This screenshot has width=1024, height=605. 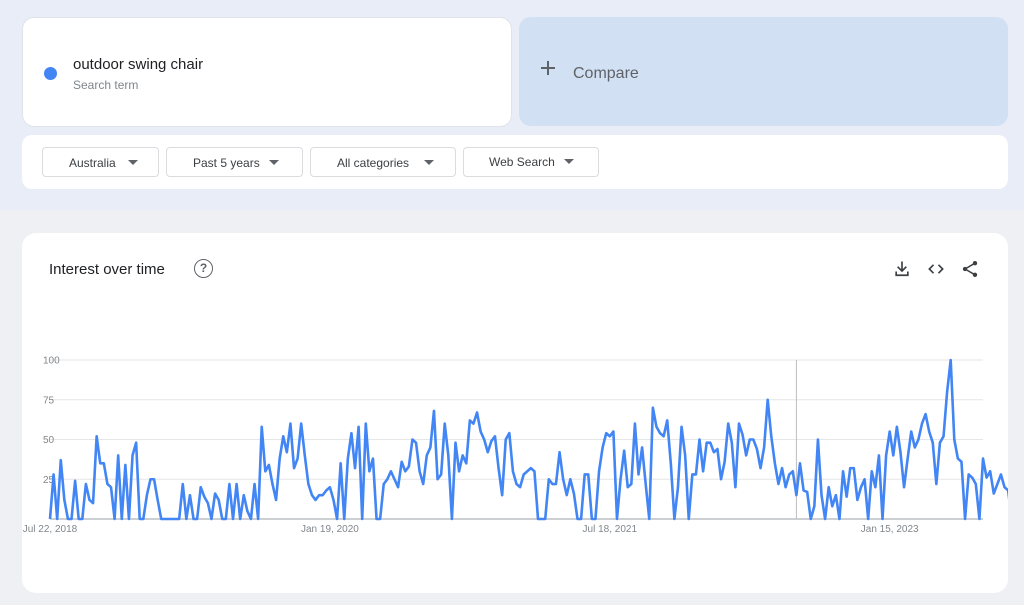 I want to click on x-tick-label: Jul 18, 2021, so click(x=610, y=529).